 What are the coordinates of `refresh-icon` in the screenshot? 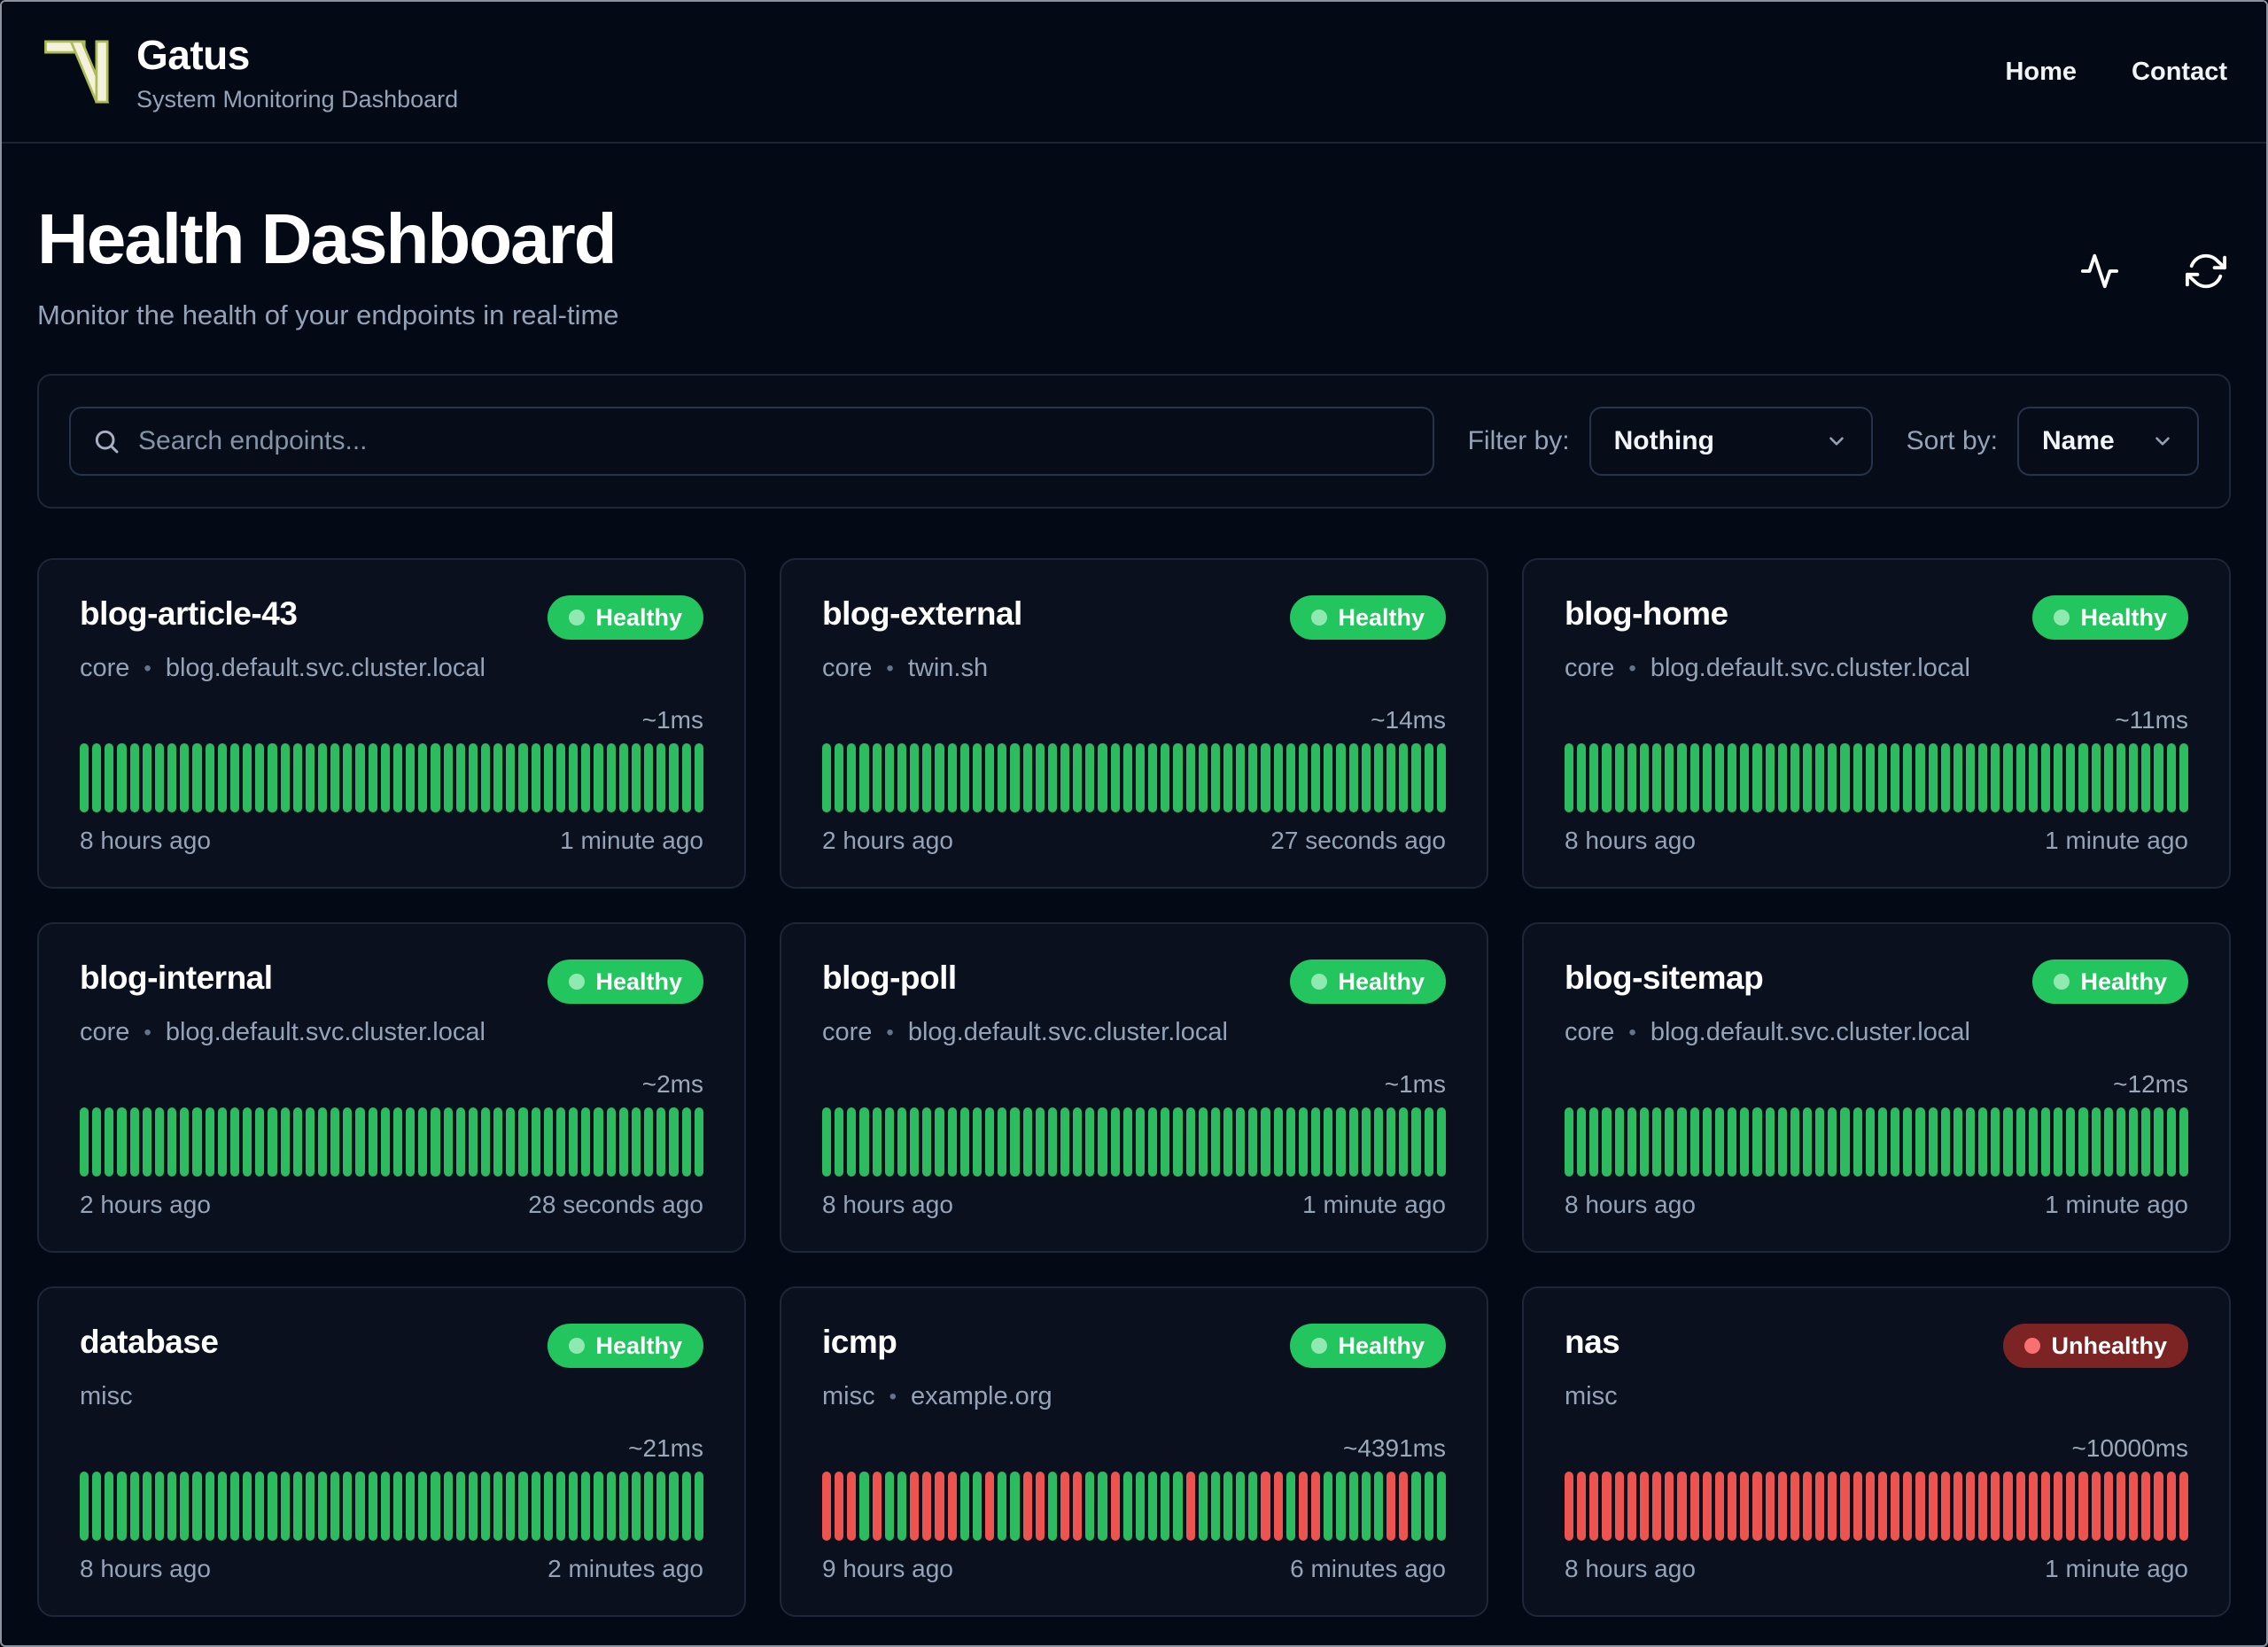 It's located at (2206, 271).